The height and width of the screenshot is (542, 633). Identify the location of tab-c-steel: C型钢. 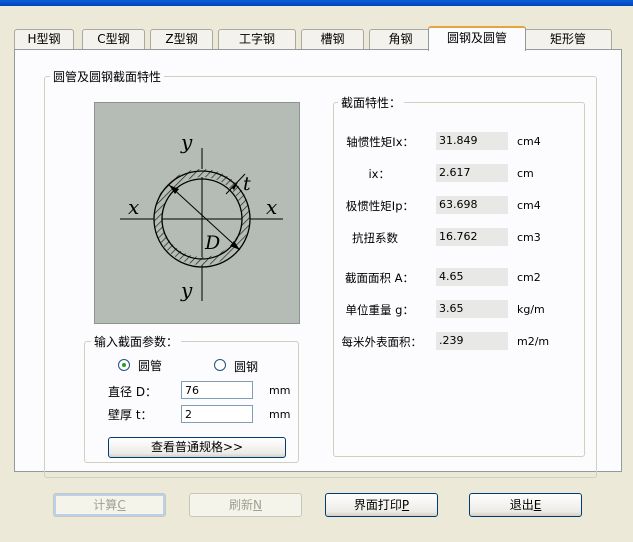
(113, 39).